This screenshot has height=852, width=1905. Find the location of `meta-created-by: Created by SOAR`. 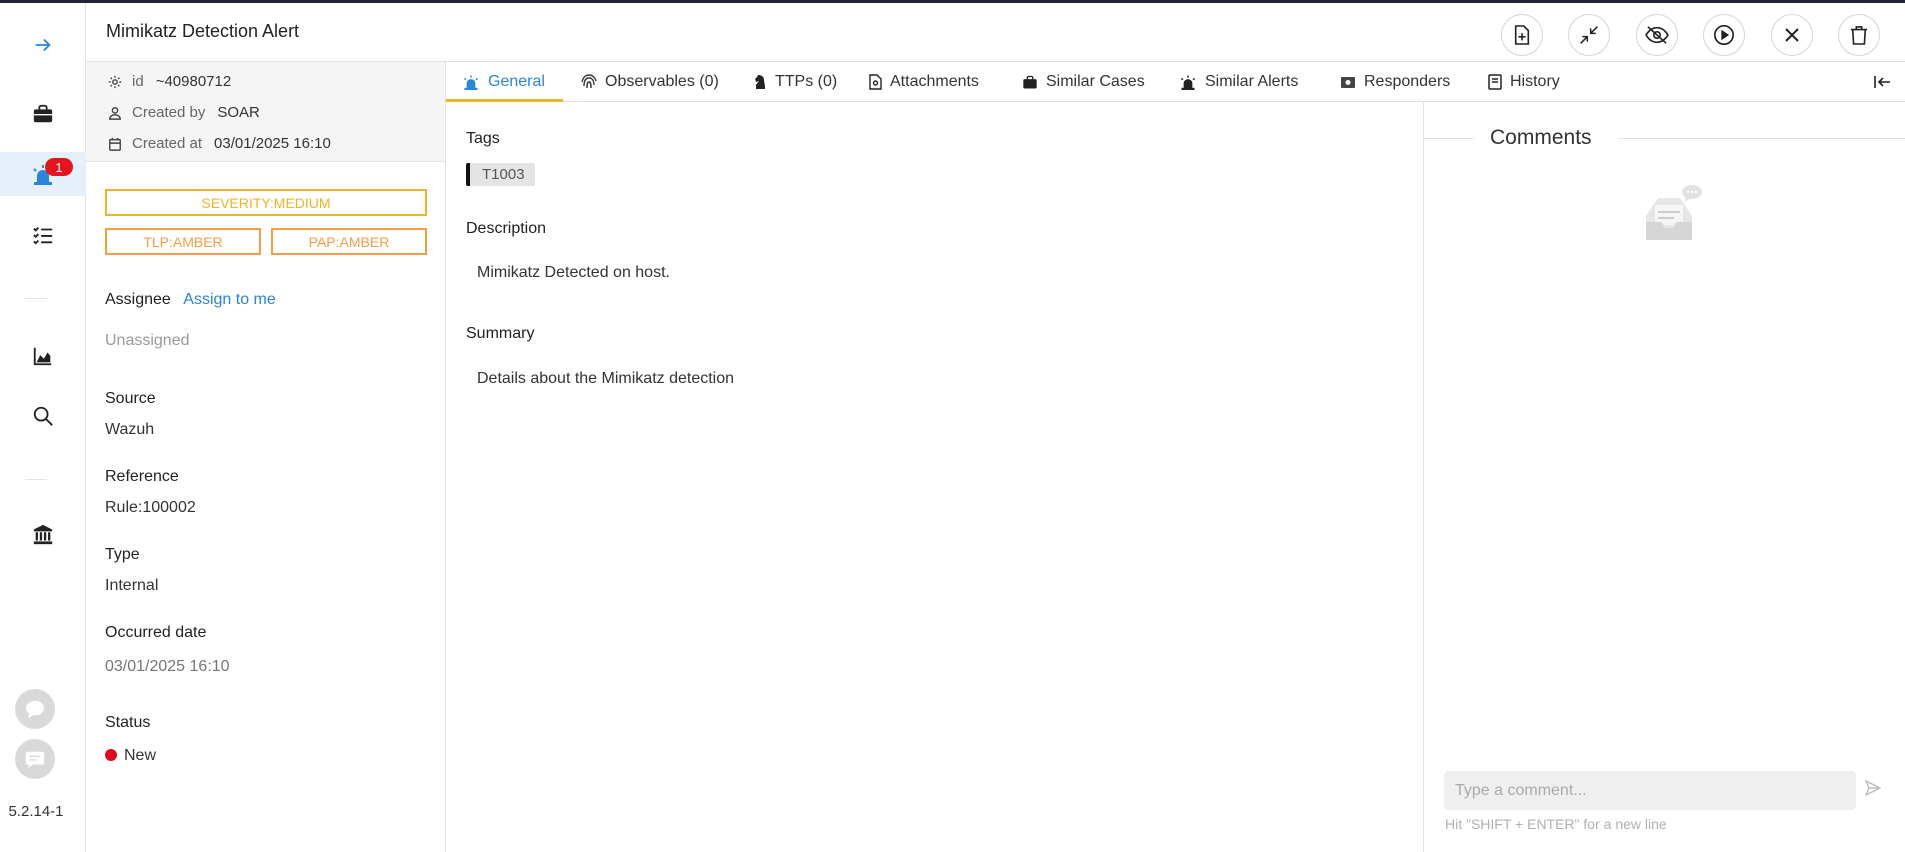

meta-created-by: Created by SOAR is located at coordinates (265, 112).